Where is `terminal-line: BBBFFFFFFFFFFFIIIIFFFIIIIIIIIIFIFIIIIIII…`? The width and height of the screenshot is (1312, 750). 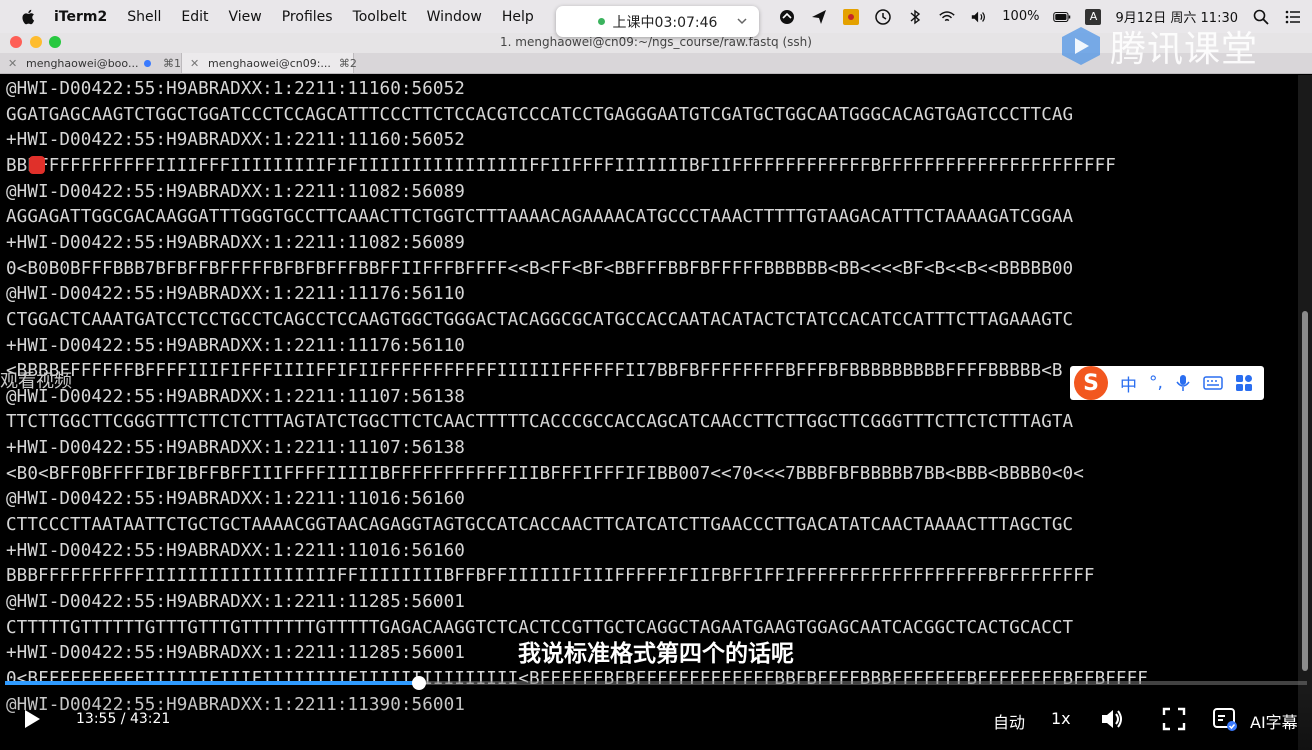
terminal-line: BBBFFFFFFFFFFFIIIIFFFIIIIIIIIIFIFIIIIIII… is located at coordinates (561, 165).